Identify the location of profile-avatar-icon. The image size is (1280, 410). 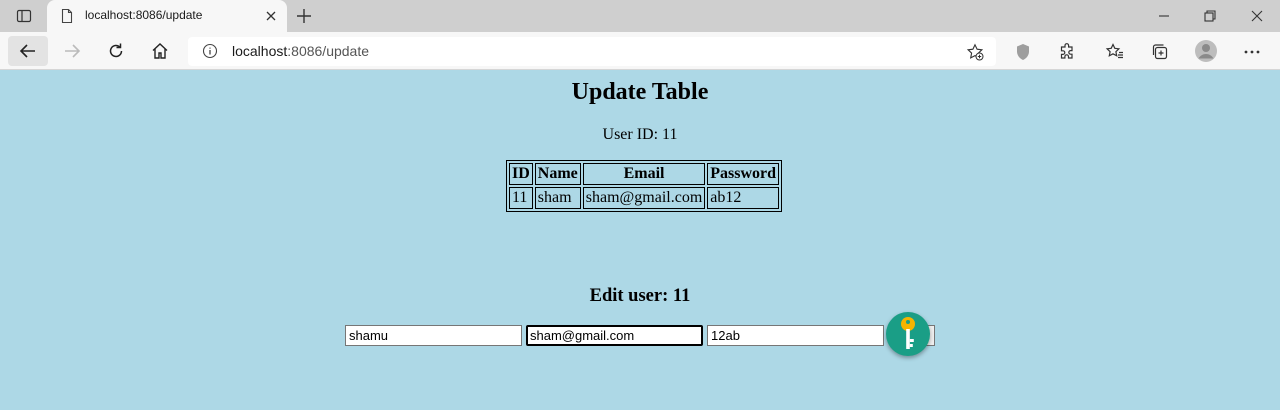
(1206, 51).